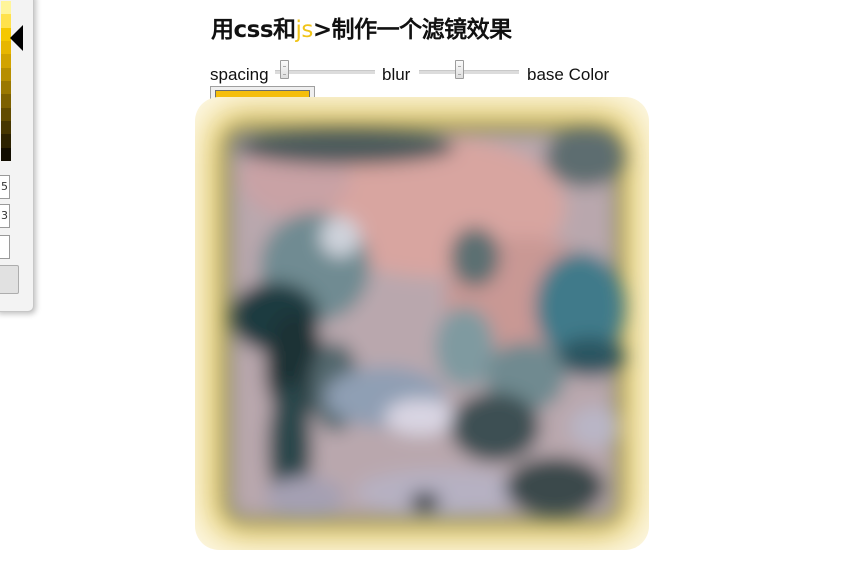  Describe the element at coordinates (459, 69) in the screenshot. I see `blur-slider-thumb` at that location.